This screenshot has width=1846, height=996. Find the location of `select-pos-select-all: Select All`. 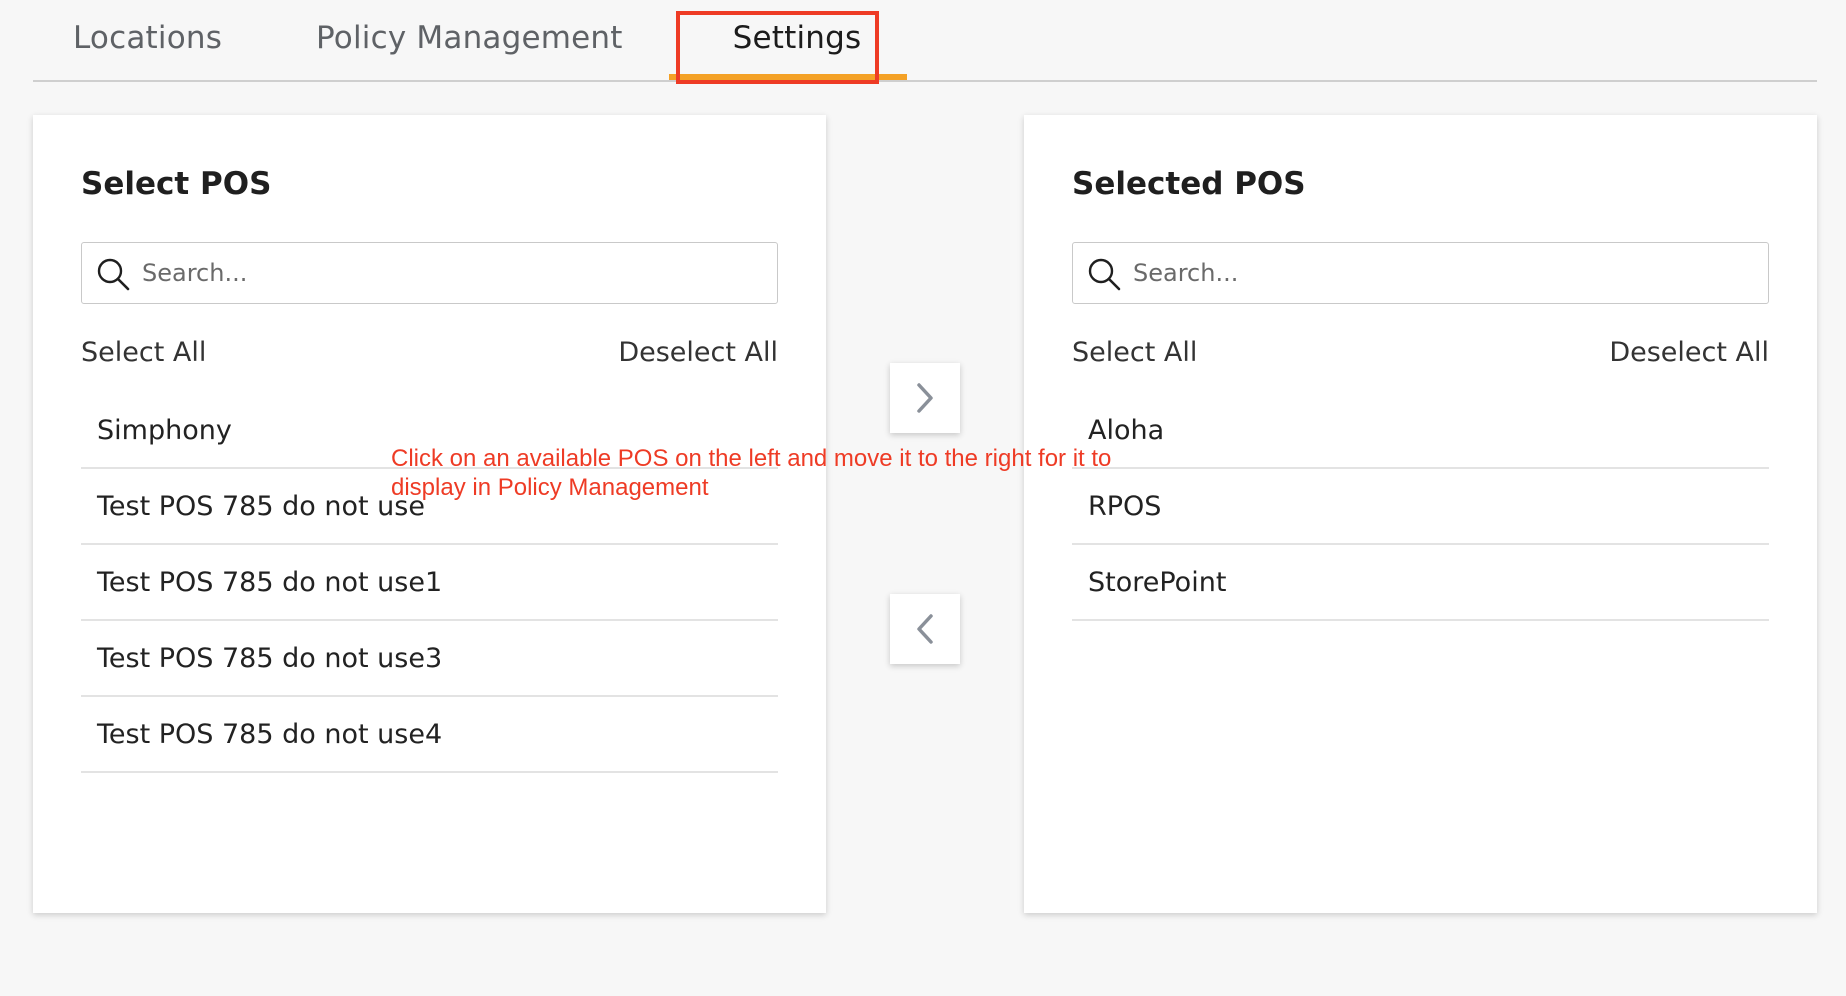

select-pos-select-all: Select All is located at coordinates (143, 352).